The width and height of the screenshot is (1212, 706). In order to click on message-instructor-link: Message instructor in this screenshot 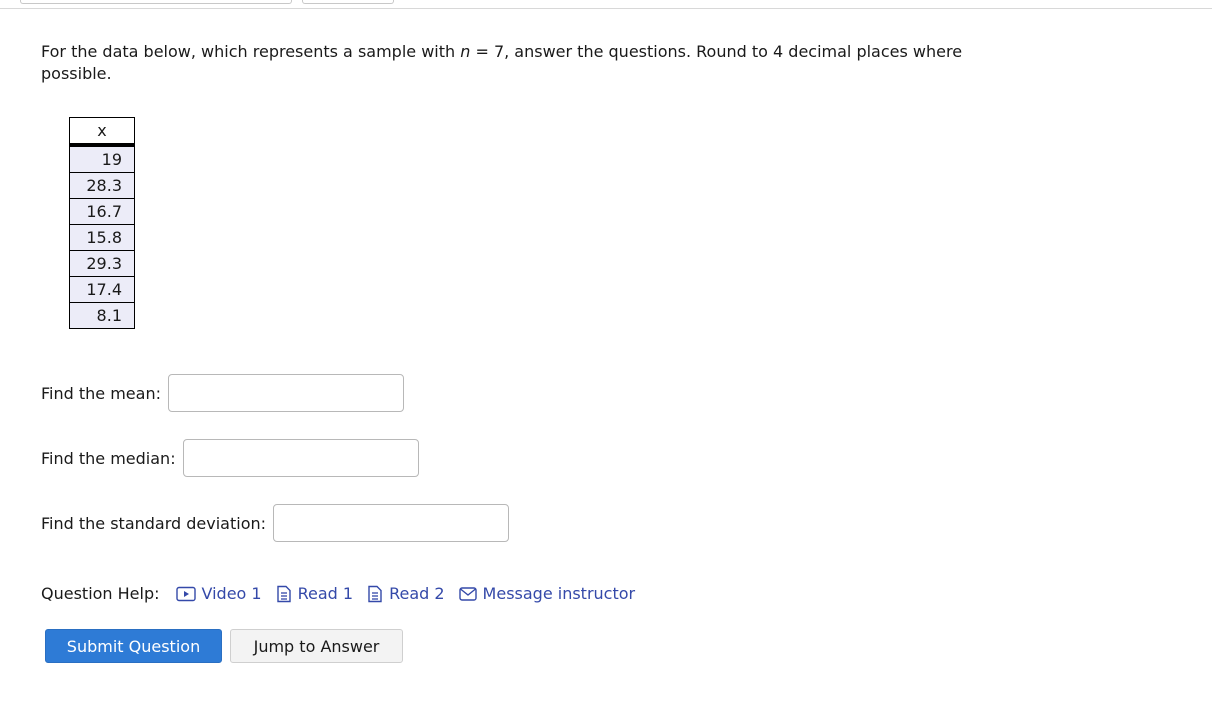, I will do `click(547, 593)`.